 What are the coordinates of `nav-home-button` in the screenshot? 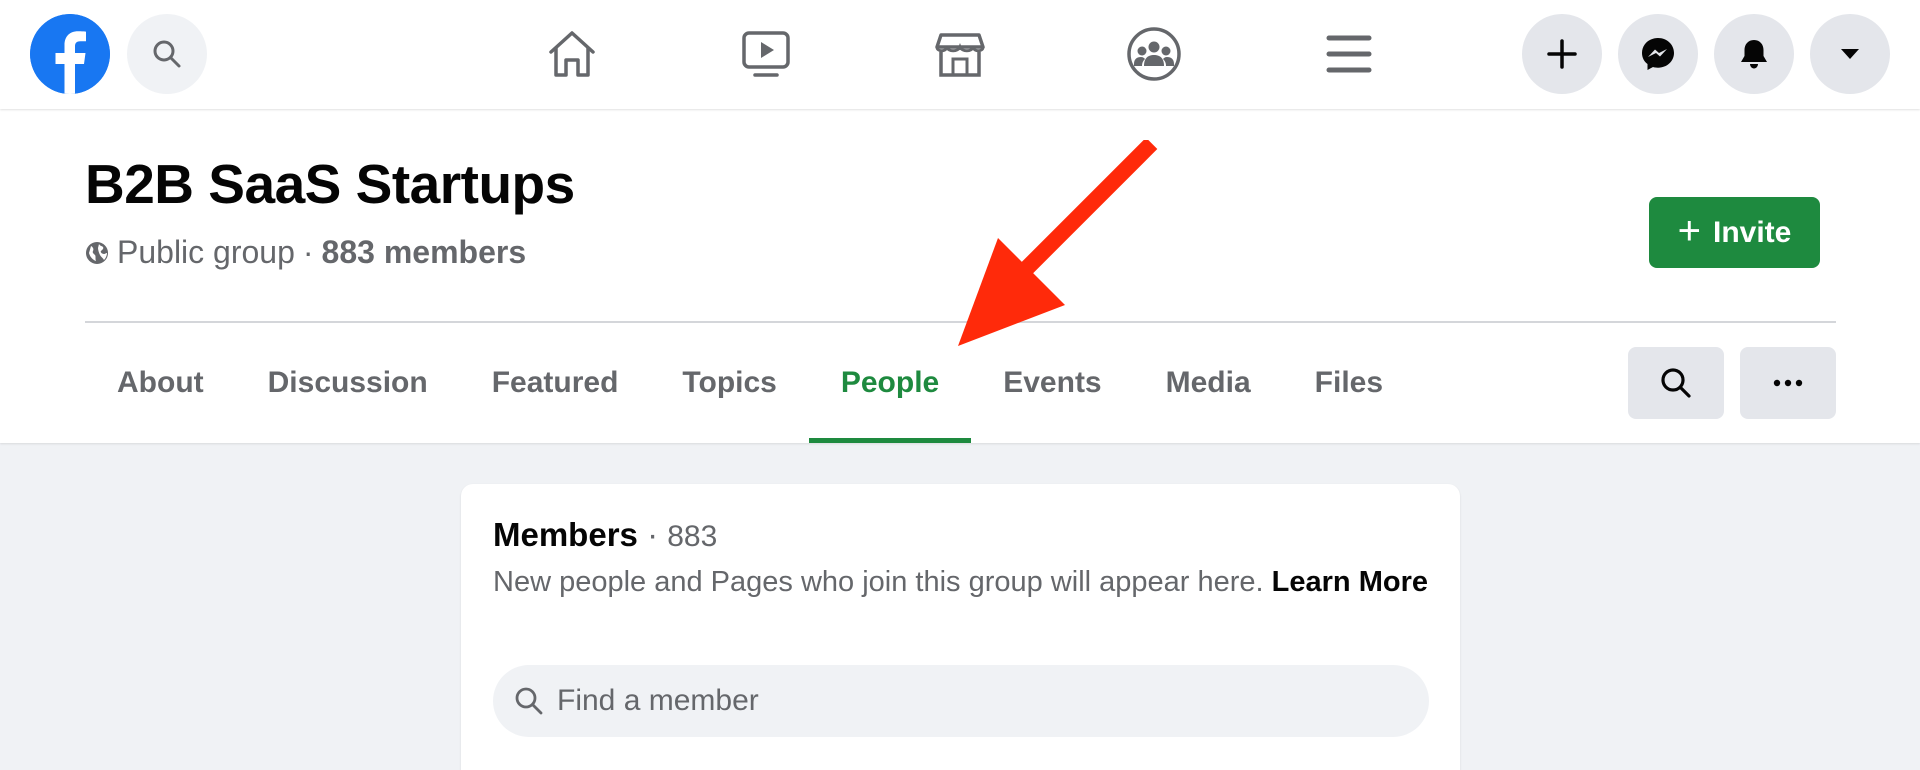 It's located at (572, 54).